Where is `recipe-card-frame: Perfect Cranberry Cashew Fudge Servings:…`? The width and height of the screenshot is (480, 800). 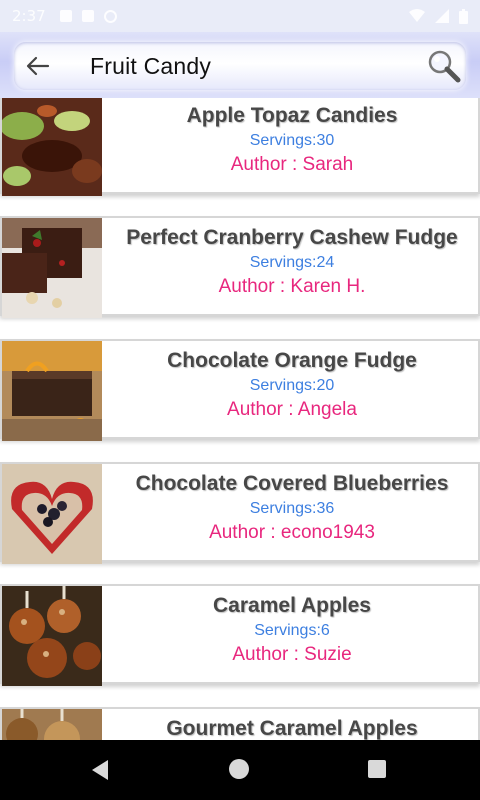
recipe-card-frame: Perfect Cranberry Cashew Fudge Servings:… is located at coordinates (240, 267).